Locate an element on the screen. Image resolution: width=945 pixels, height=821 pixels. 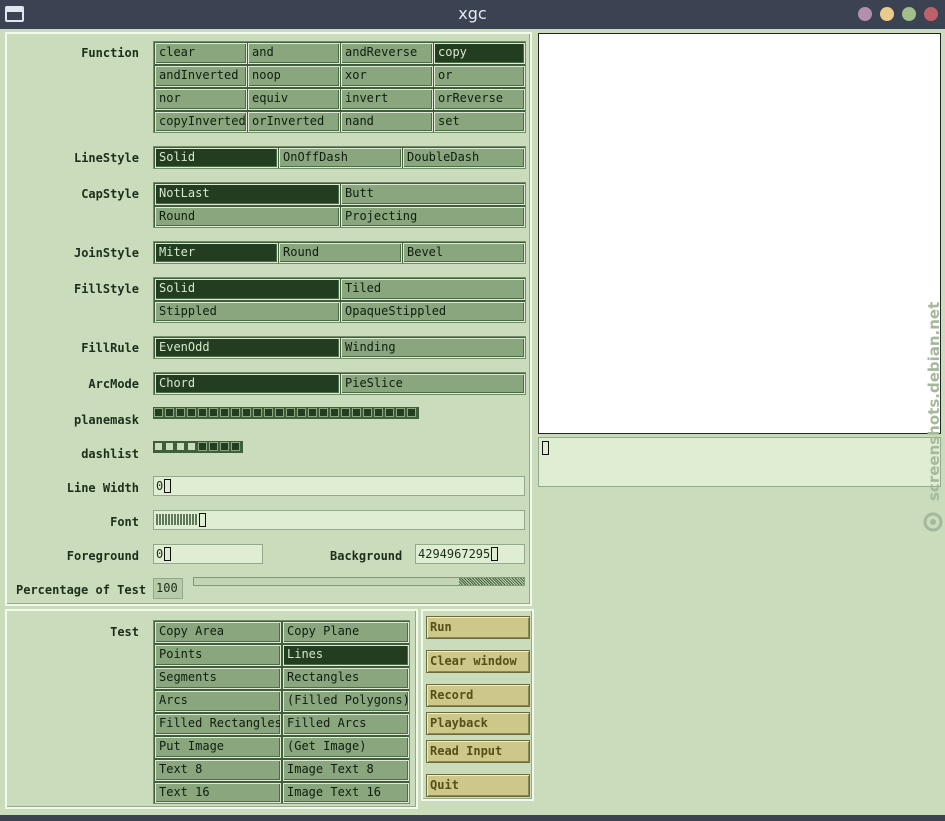
test-option-rectangles: Rectangles is located at coordinates (346, 678).